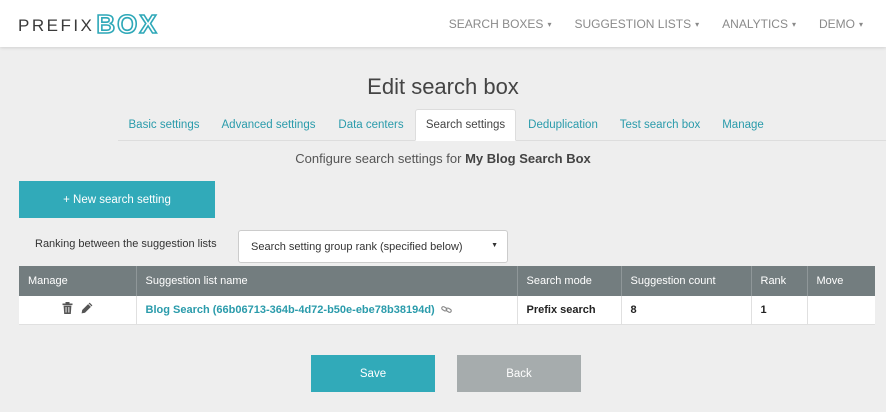 The height and width of the screenshot is (412, 886). I want to click on prefixbox-logo: PREFIX BOX, so click(88, 24).